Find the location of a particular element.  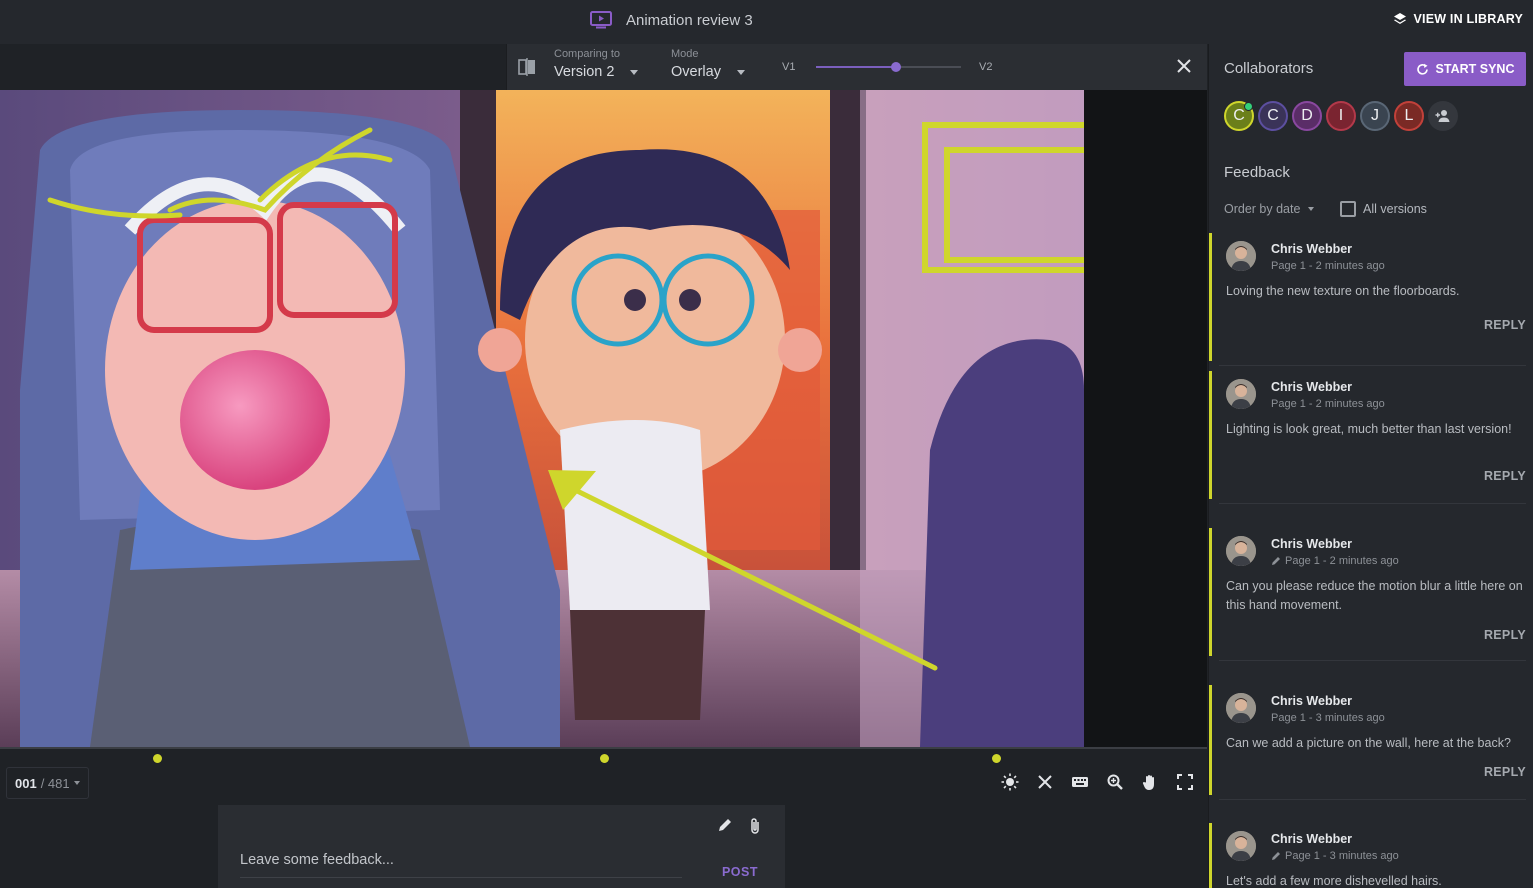

order-by-select: Order by date is located at coordinates (1269, 209).